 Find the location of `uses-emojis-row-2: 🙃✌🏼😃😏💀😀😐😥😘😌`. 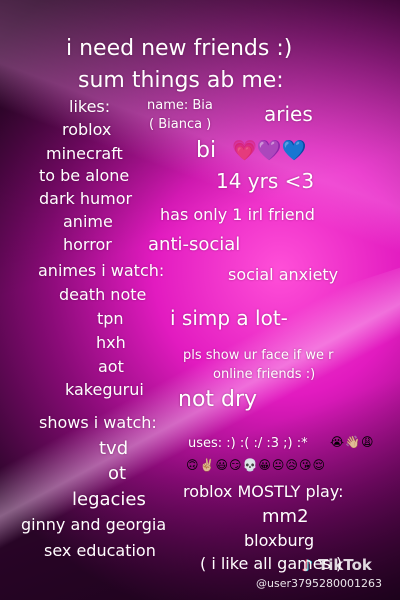

uses-emojis-row-2: 🙃✌🏼😃😏💀😀😐😥😘😌 is located at coordinates (256, 465).